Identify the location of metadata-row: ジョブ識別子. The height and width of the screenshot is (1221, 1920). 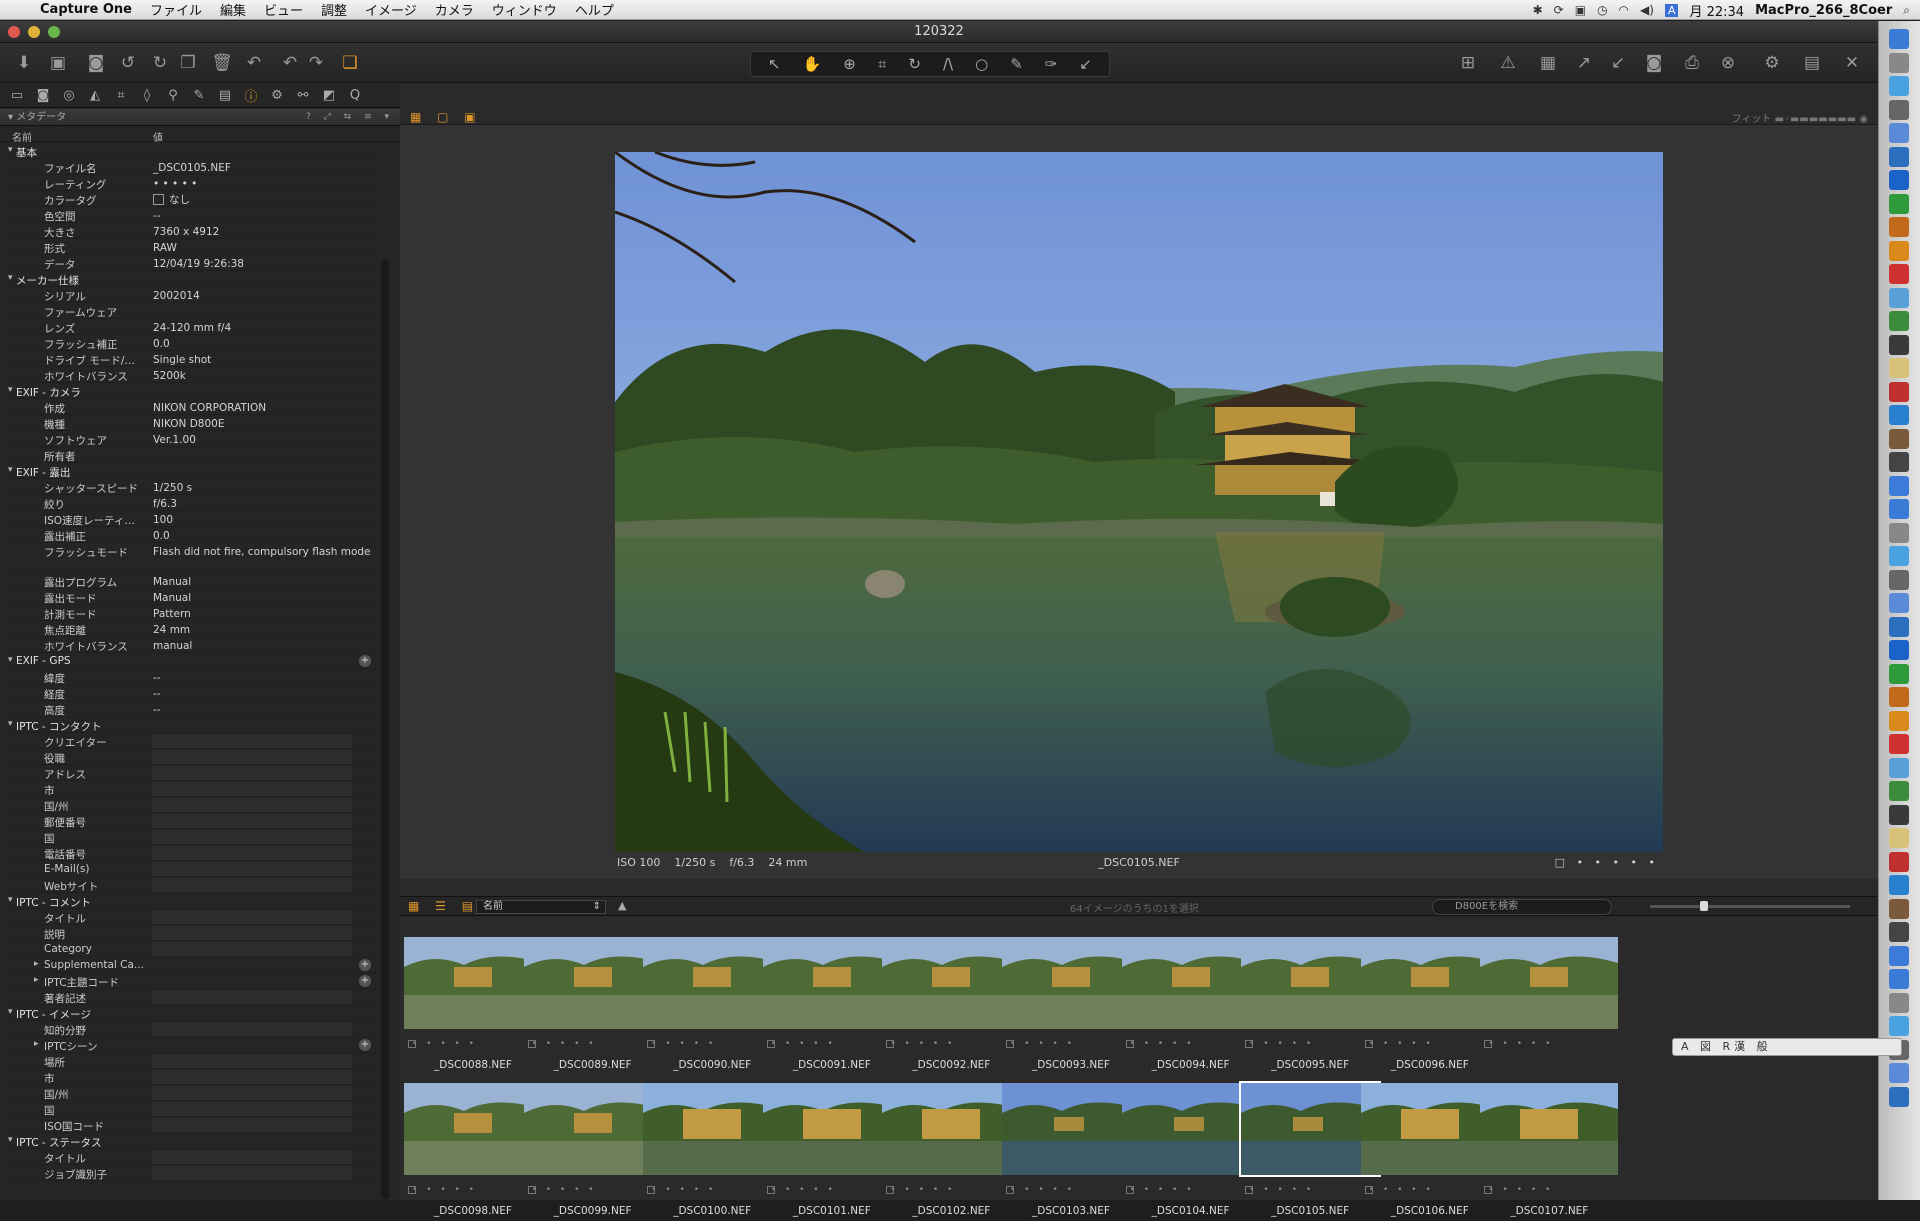
(194, 1173).